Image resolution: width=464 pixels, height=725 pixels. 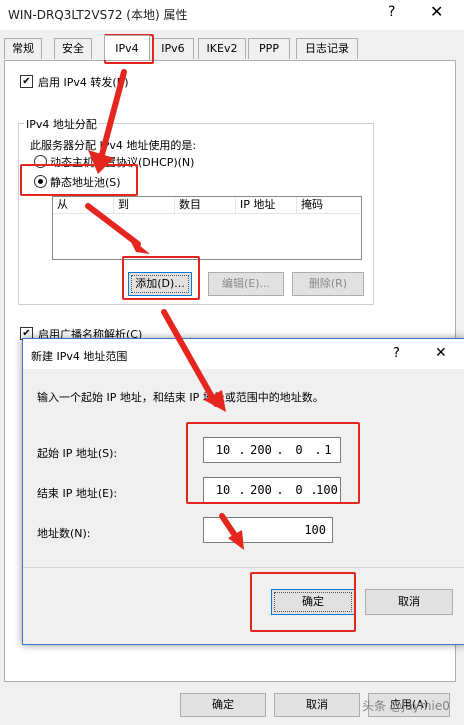 I want to click on tab-ipv4: IPv4, so click(x=127, y=47).